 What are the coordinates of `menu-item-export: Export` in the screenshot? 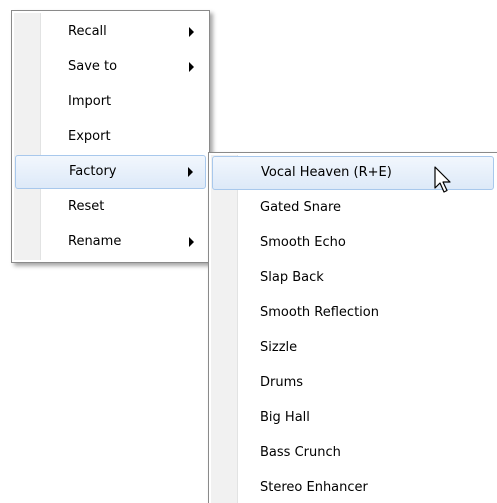 It's located at (110, 137).